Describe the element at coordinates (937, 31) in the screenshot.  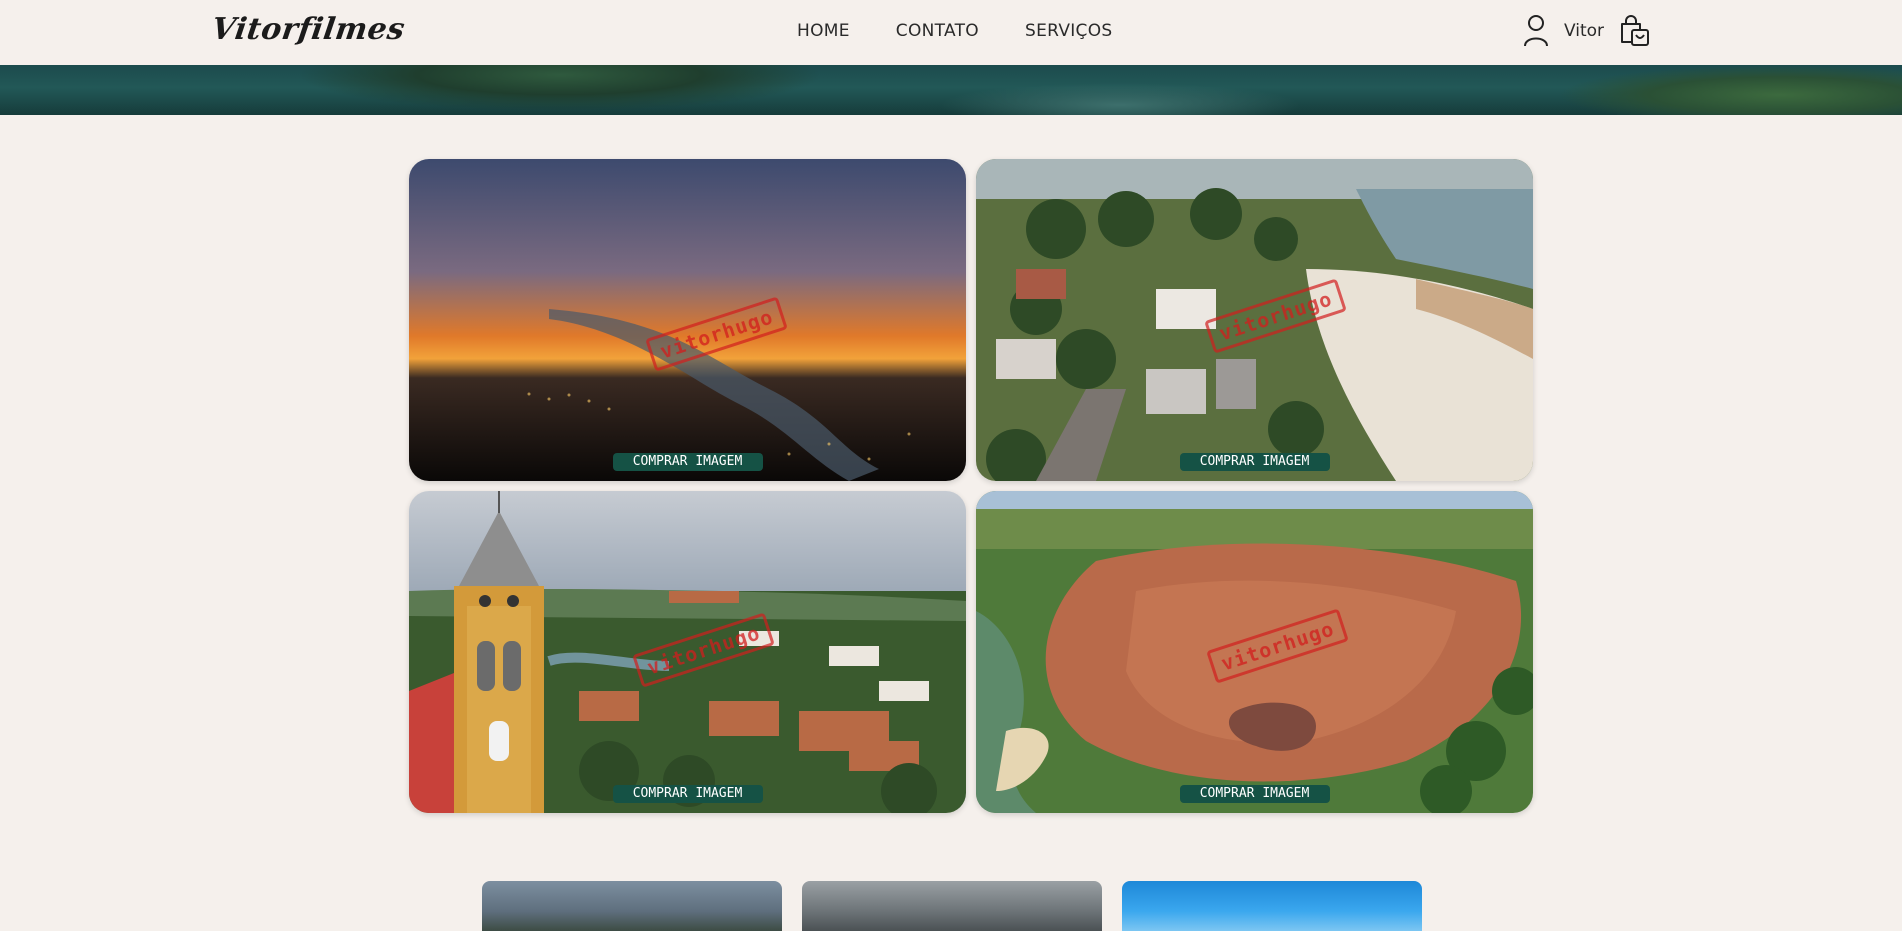
I see `nav-link-contato: CONTATO` at that location.